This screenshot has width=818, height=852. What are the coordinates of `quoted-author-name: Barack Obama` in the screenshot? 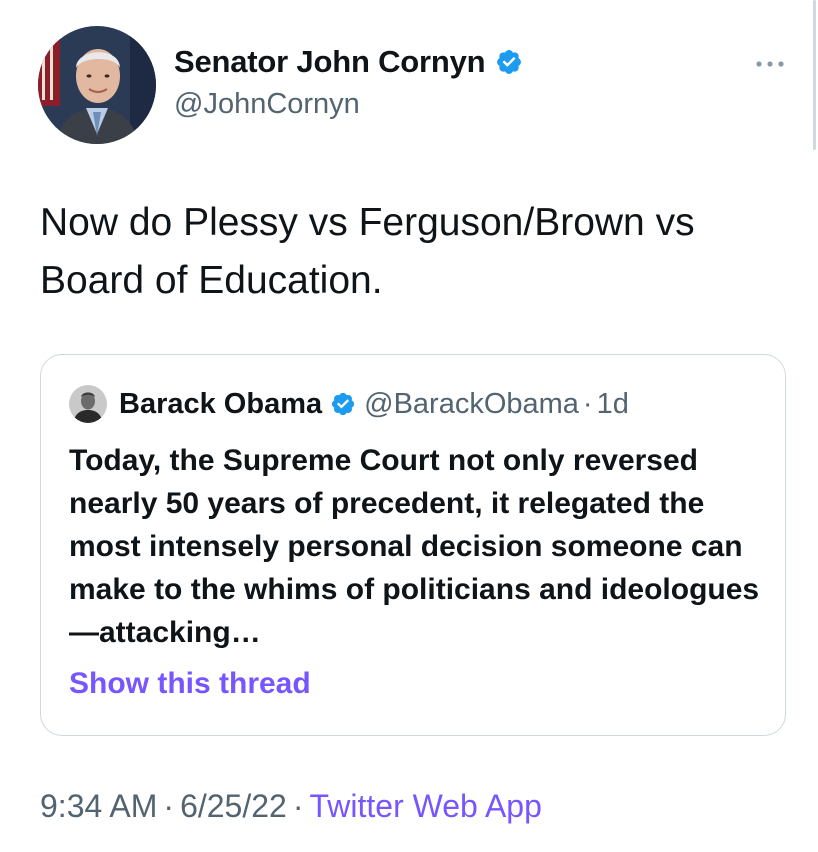 It's located at (221, 403).